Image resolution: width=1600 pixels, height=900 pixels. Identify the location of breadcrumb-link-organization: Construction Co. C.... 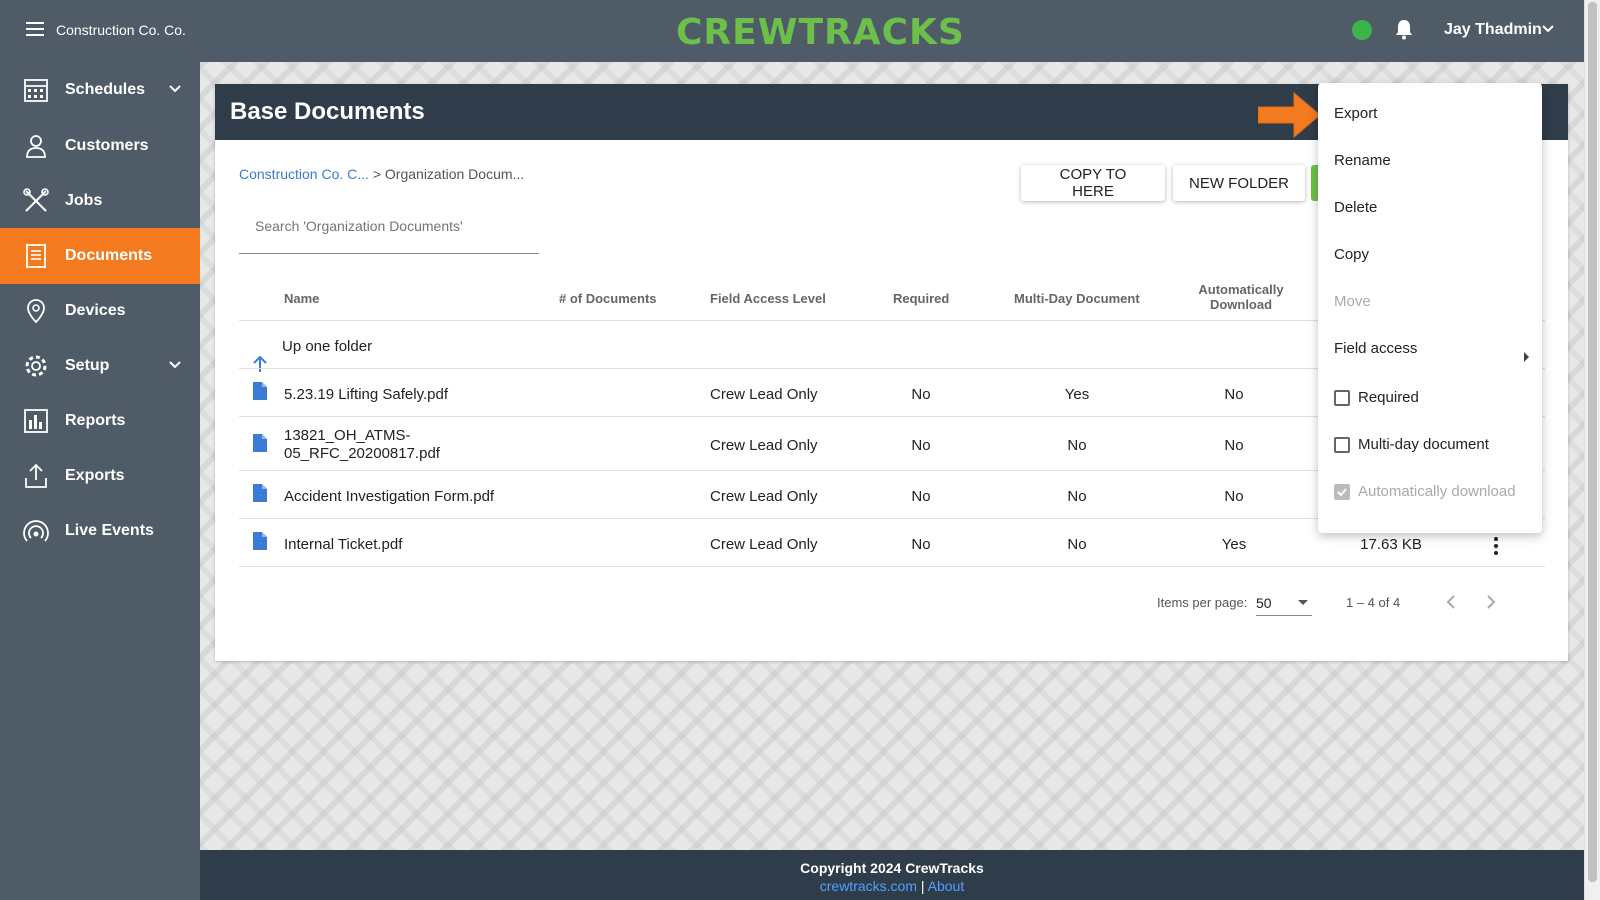
(304, 174).